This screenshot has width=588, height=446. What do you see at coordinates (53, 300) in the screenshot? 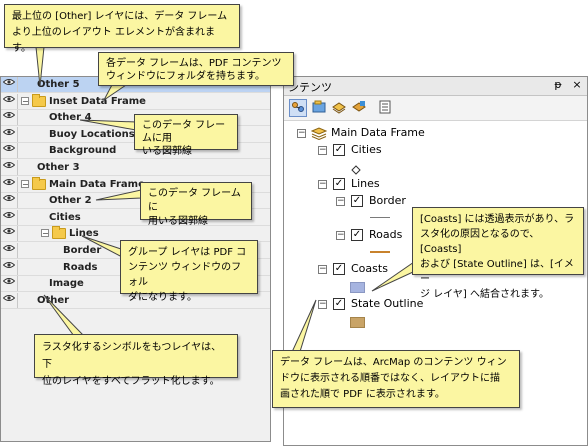
I see `layer-name: Other` at bounding box center [53, 300].